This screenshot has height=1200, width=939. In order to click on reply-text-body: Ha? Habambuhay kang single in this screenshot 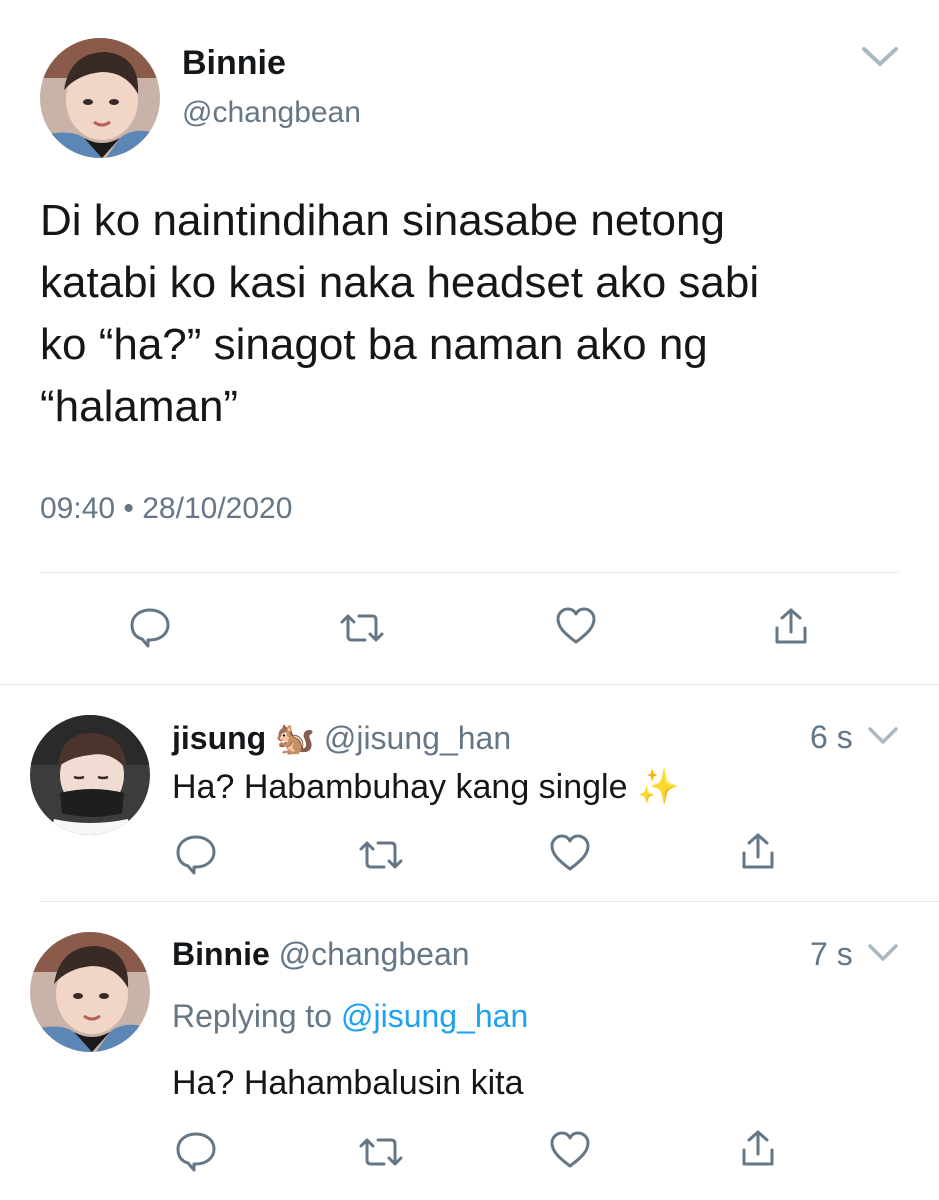, I will do `click(400, 787)`.